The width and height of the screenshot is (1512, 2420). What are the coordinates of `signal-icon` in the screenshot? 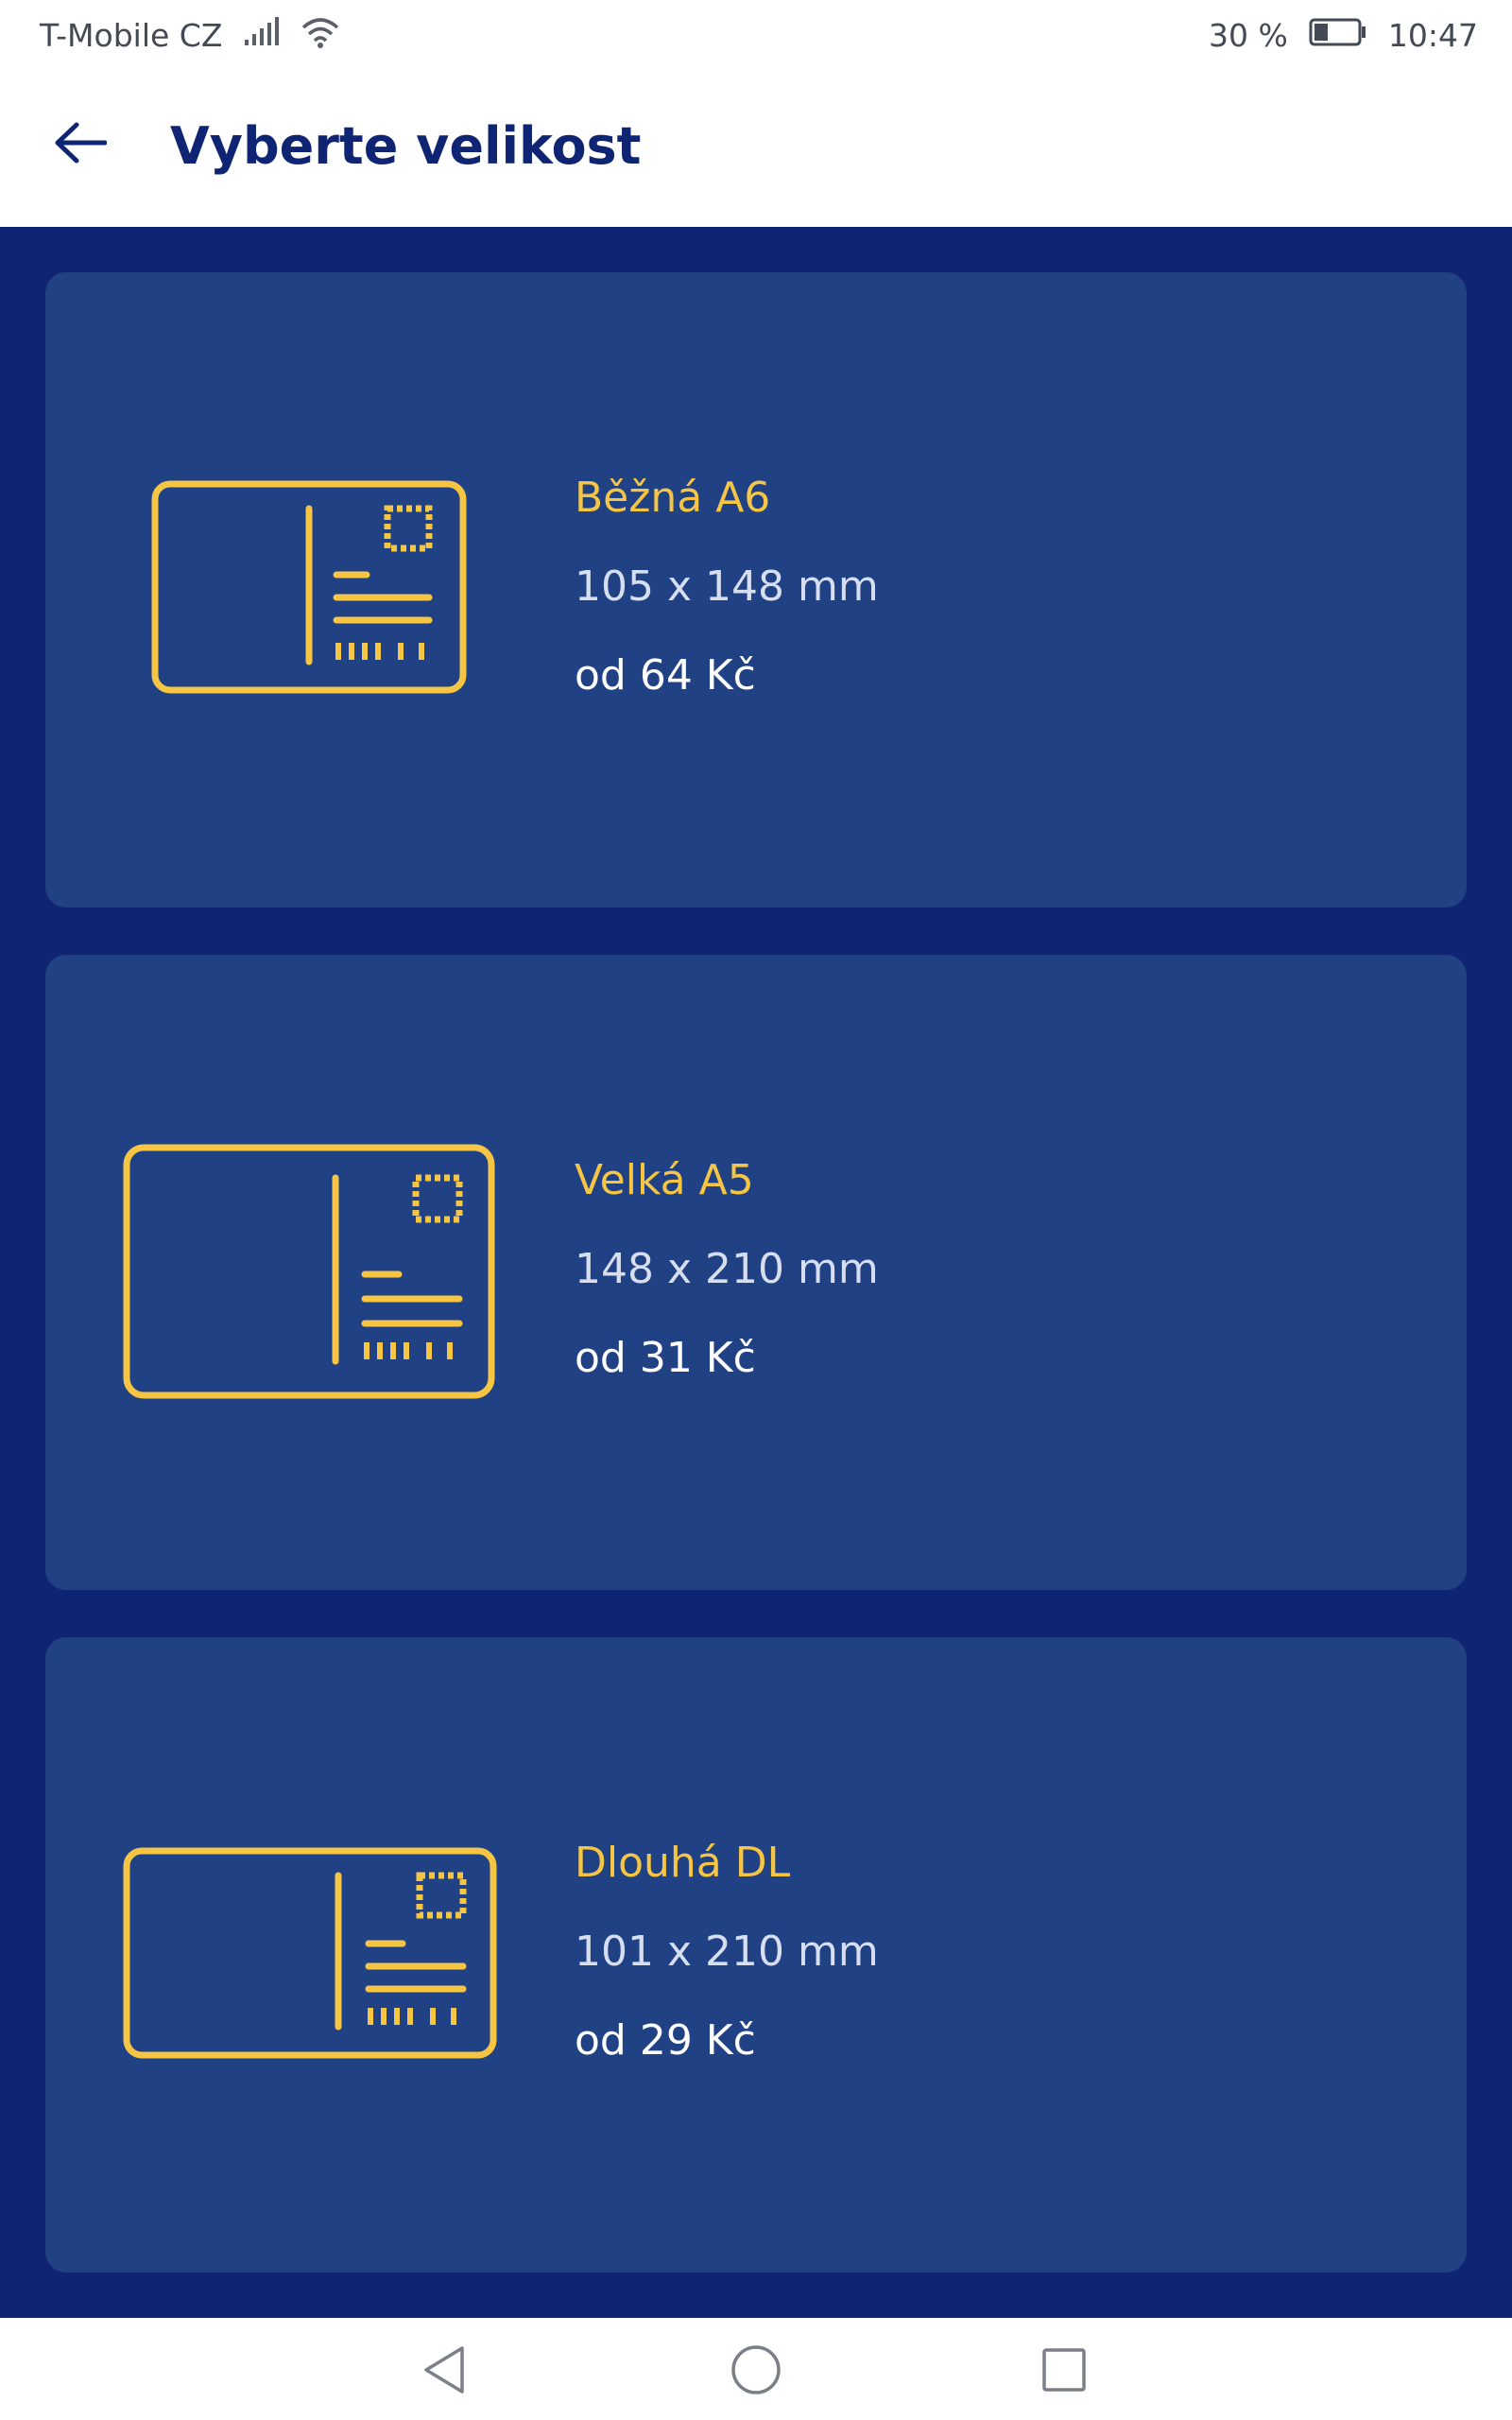 It's located at (262, 35).